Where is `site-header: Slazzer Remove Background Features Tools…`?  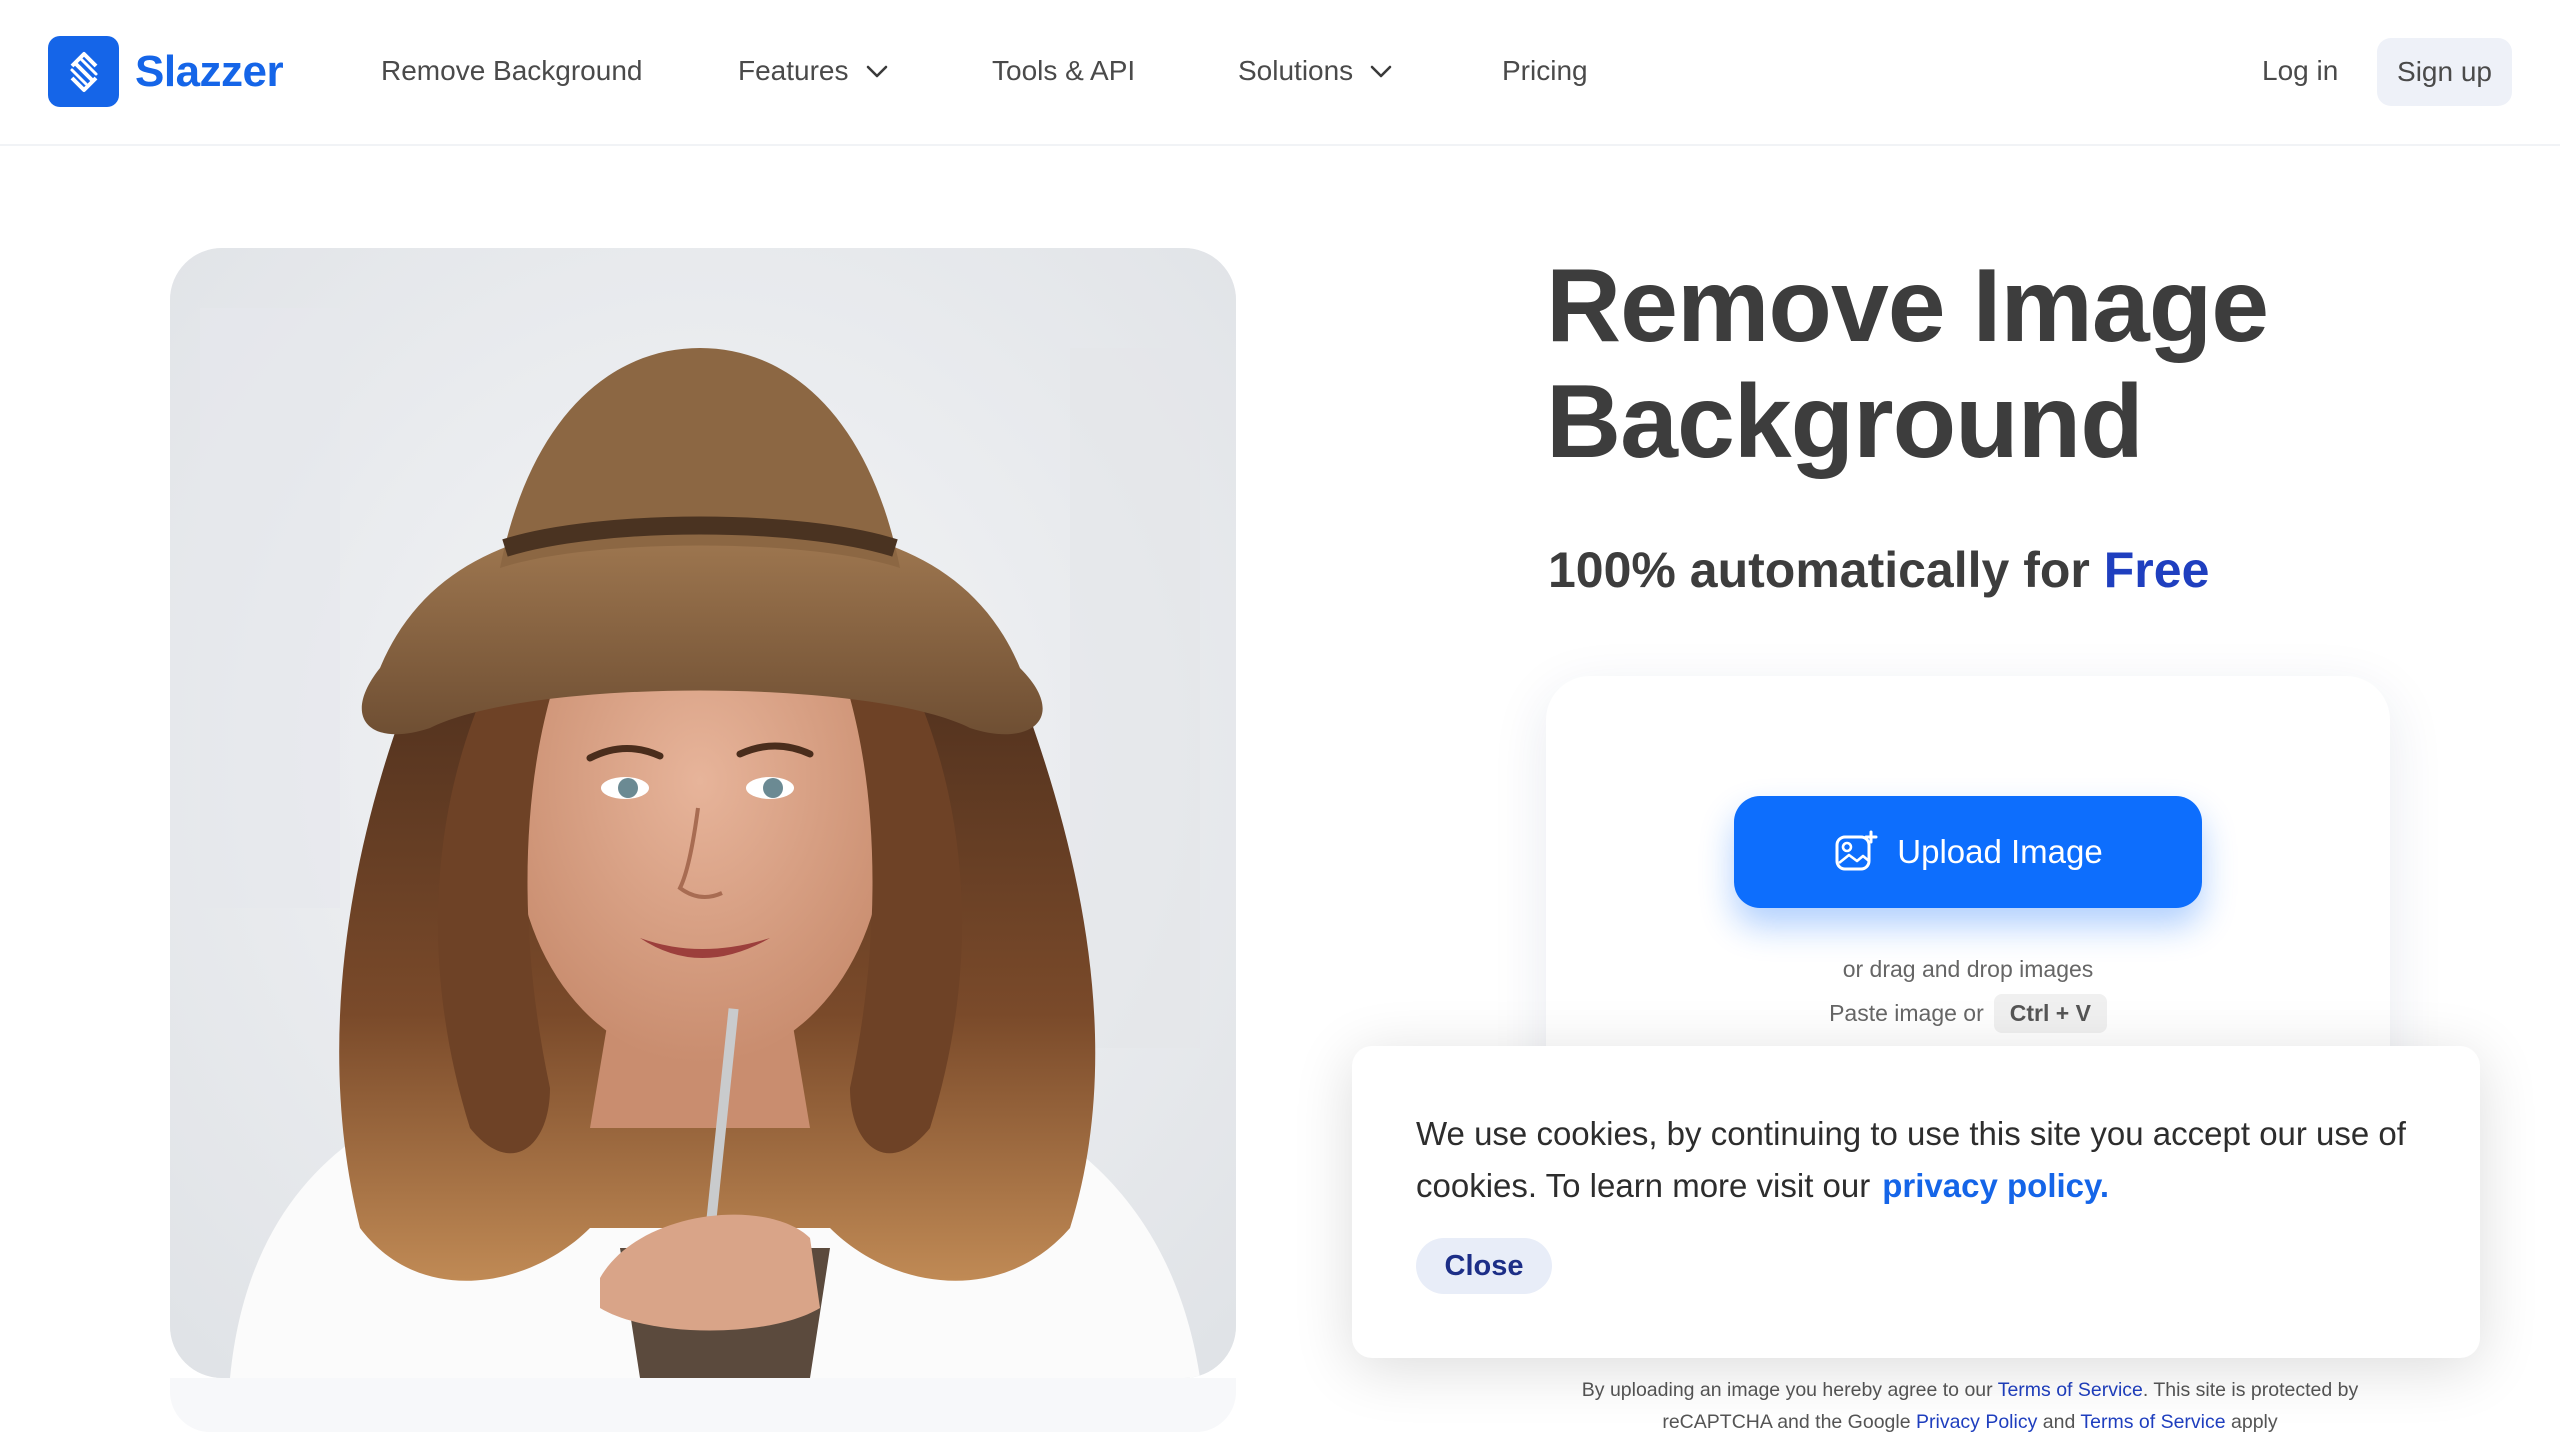 site-header: Slazzer Remove Background Features Tools… is located at coordinates (1280, 73).